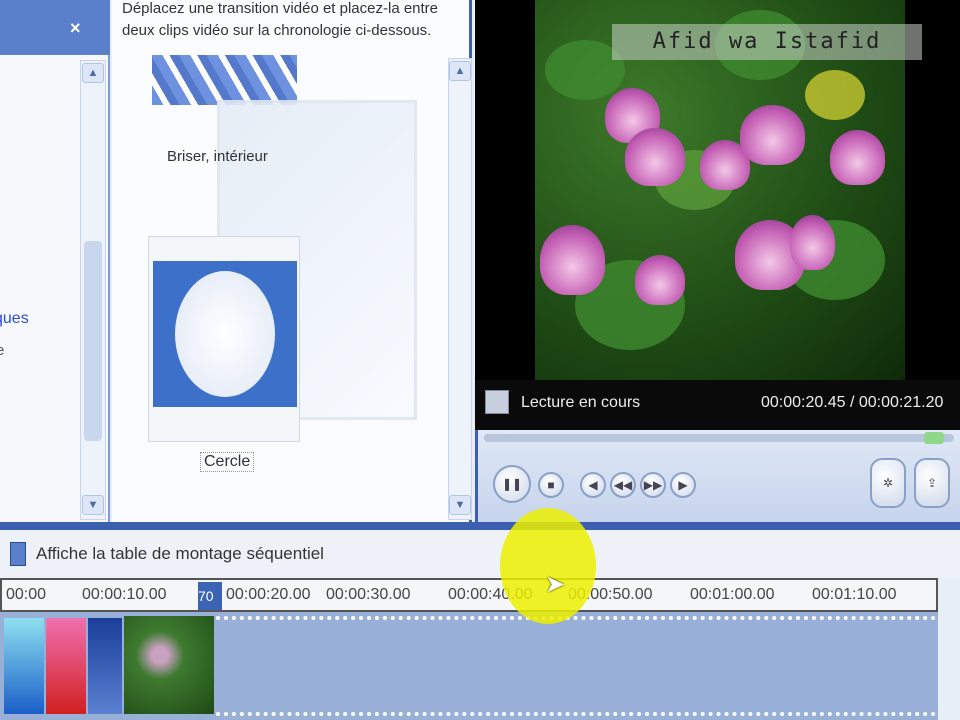 The height and width of the screenshot is (720, 960). What do you see at coordinates (217, 156) in the screenshot?
I see `transition-label: Briser, intérieur` at bounding box center [217, 156].